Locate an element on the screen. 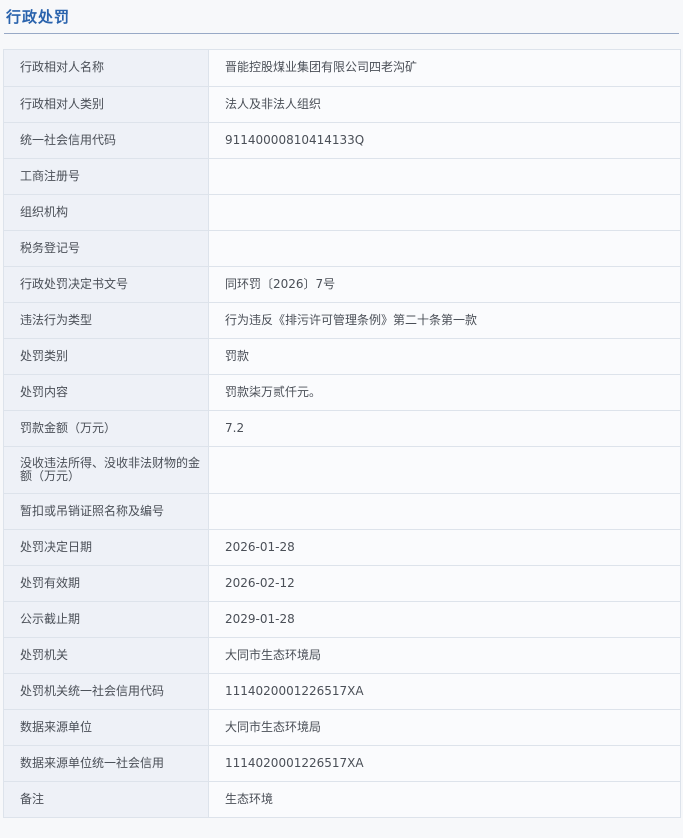 The height and width of the screenshot is (838, 683). row-label: 暂扣或吊销证照名称及编号 is located at coordinates (106, 511).